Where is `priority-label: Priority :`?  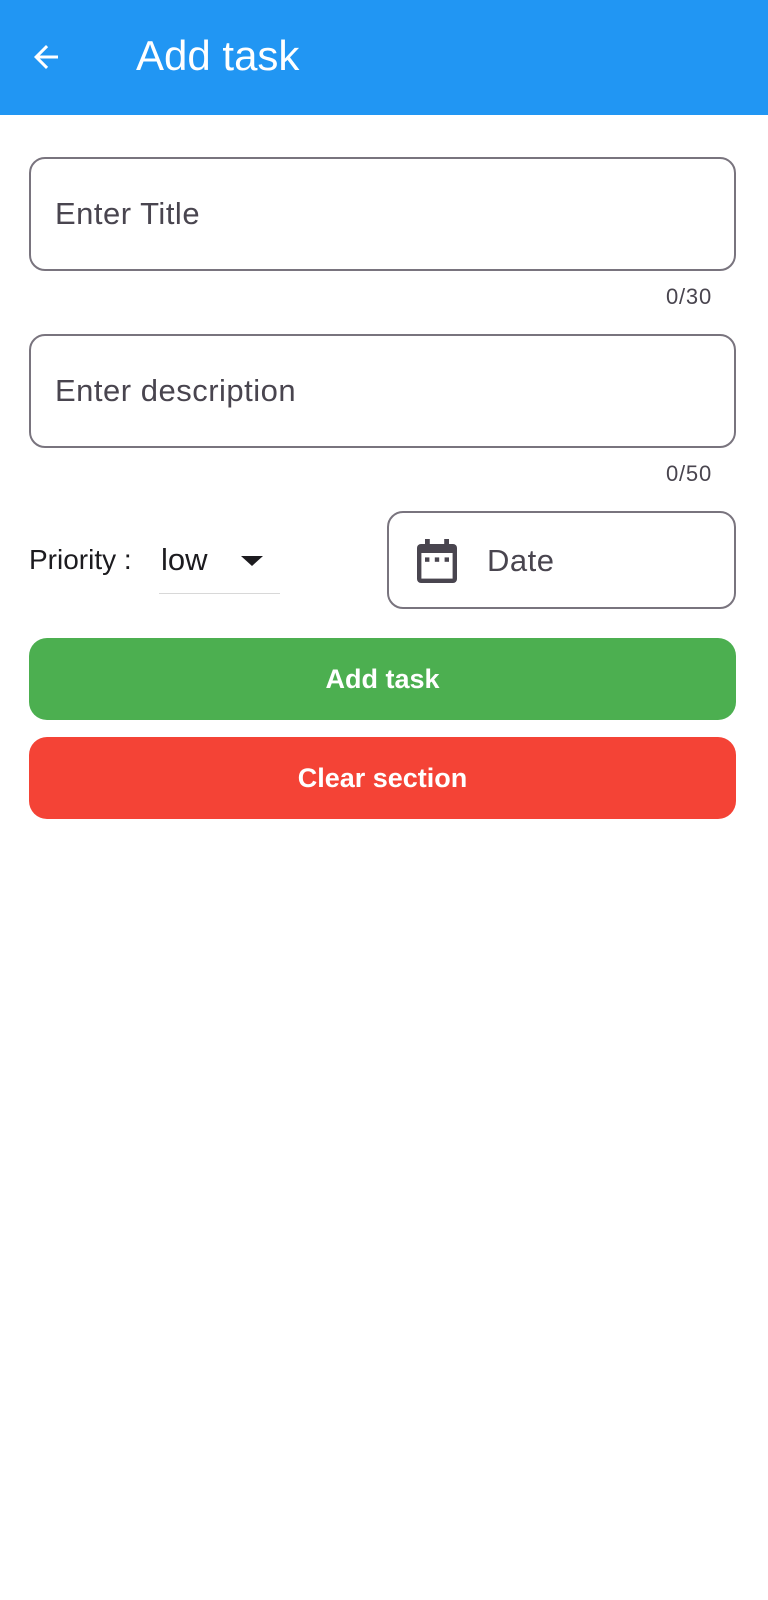 priority-label: Priority : is located at coordinates (80, 559).